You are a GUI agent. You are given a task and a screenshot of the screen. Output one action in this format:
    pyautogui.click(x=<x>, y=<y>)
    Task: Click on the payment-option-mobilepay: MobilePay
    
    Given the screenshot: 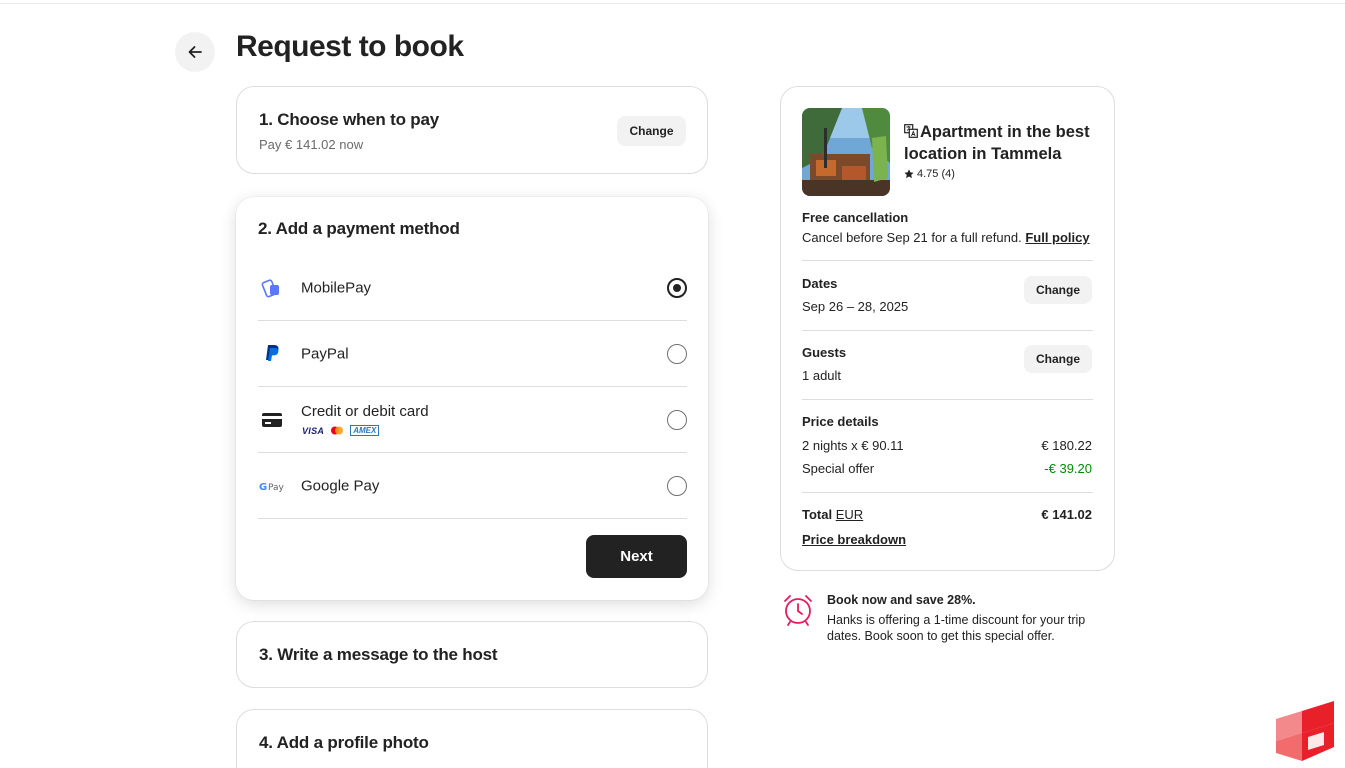 What is the action you would take?
    pyautogui.click(x=472, y=288)
    